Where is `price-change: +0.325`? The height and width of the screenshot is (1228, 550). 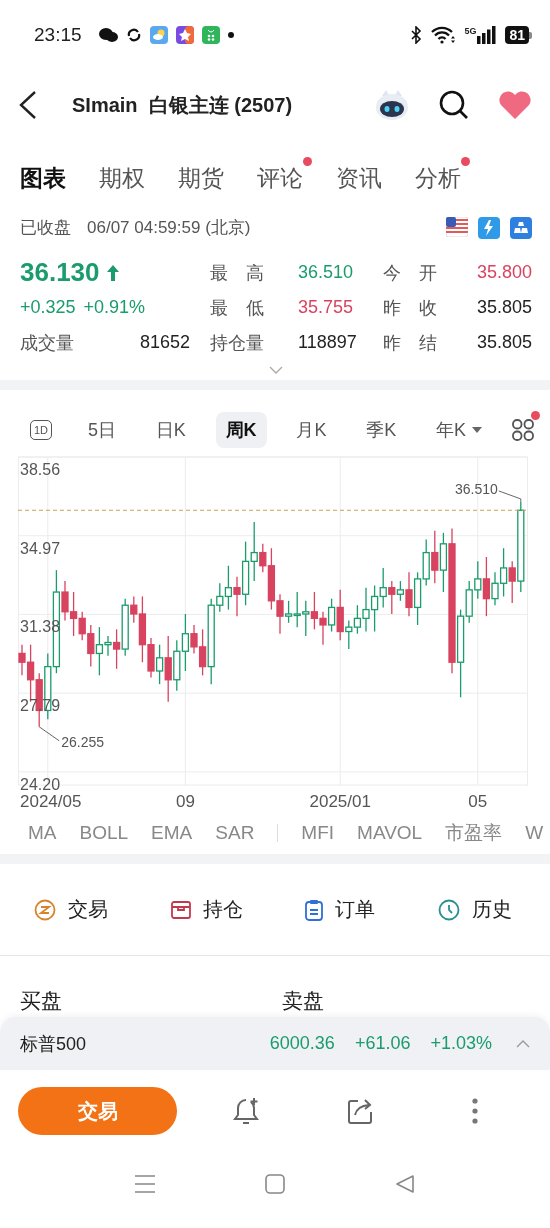
price-change: +0.325 is located at coordinates (48, 307).